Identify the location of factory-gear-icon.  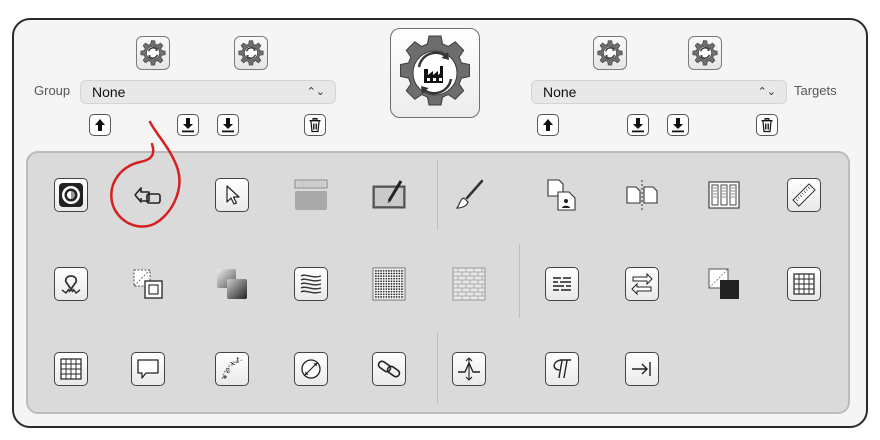
(435, 70).